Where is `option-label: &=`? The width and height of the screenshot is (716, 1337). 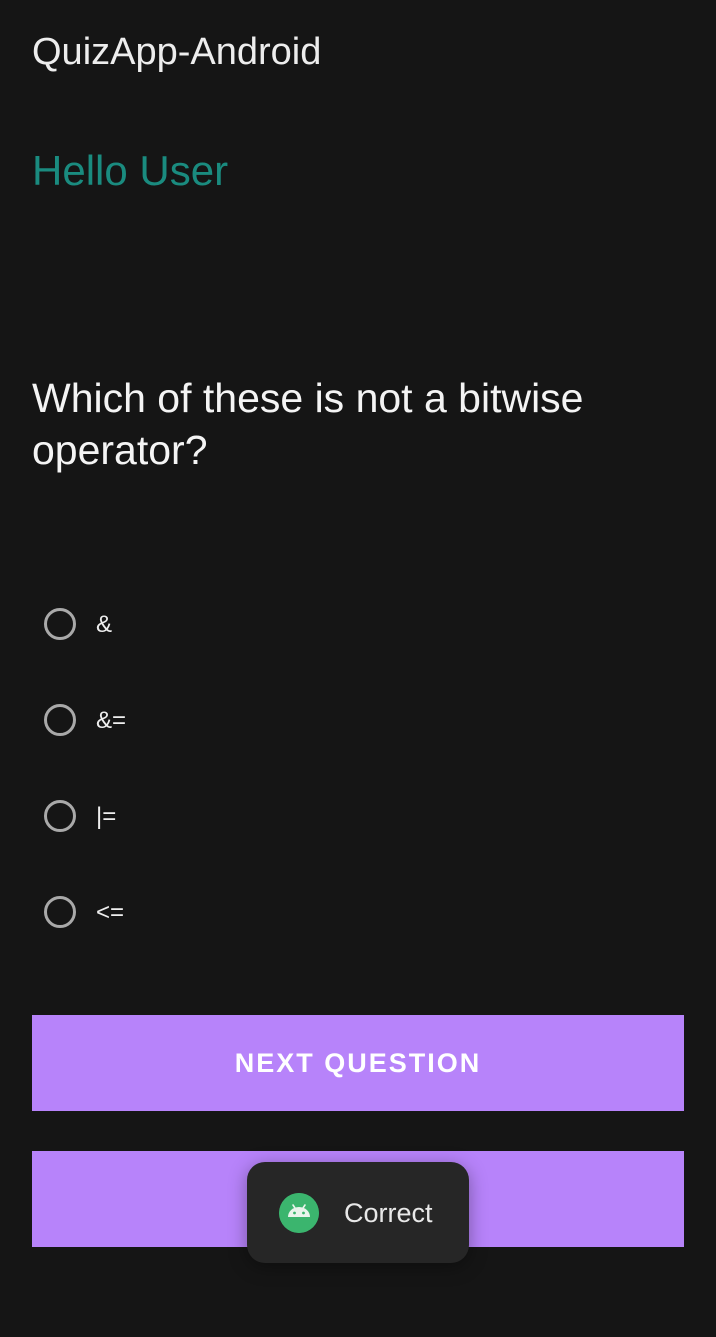
option-label: &= is located at coordinates (111, 720).